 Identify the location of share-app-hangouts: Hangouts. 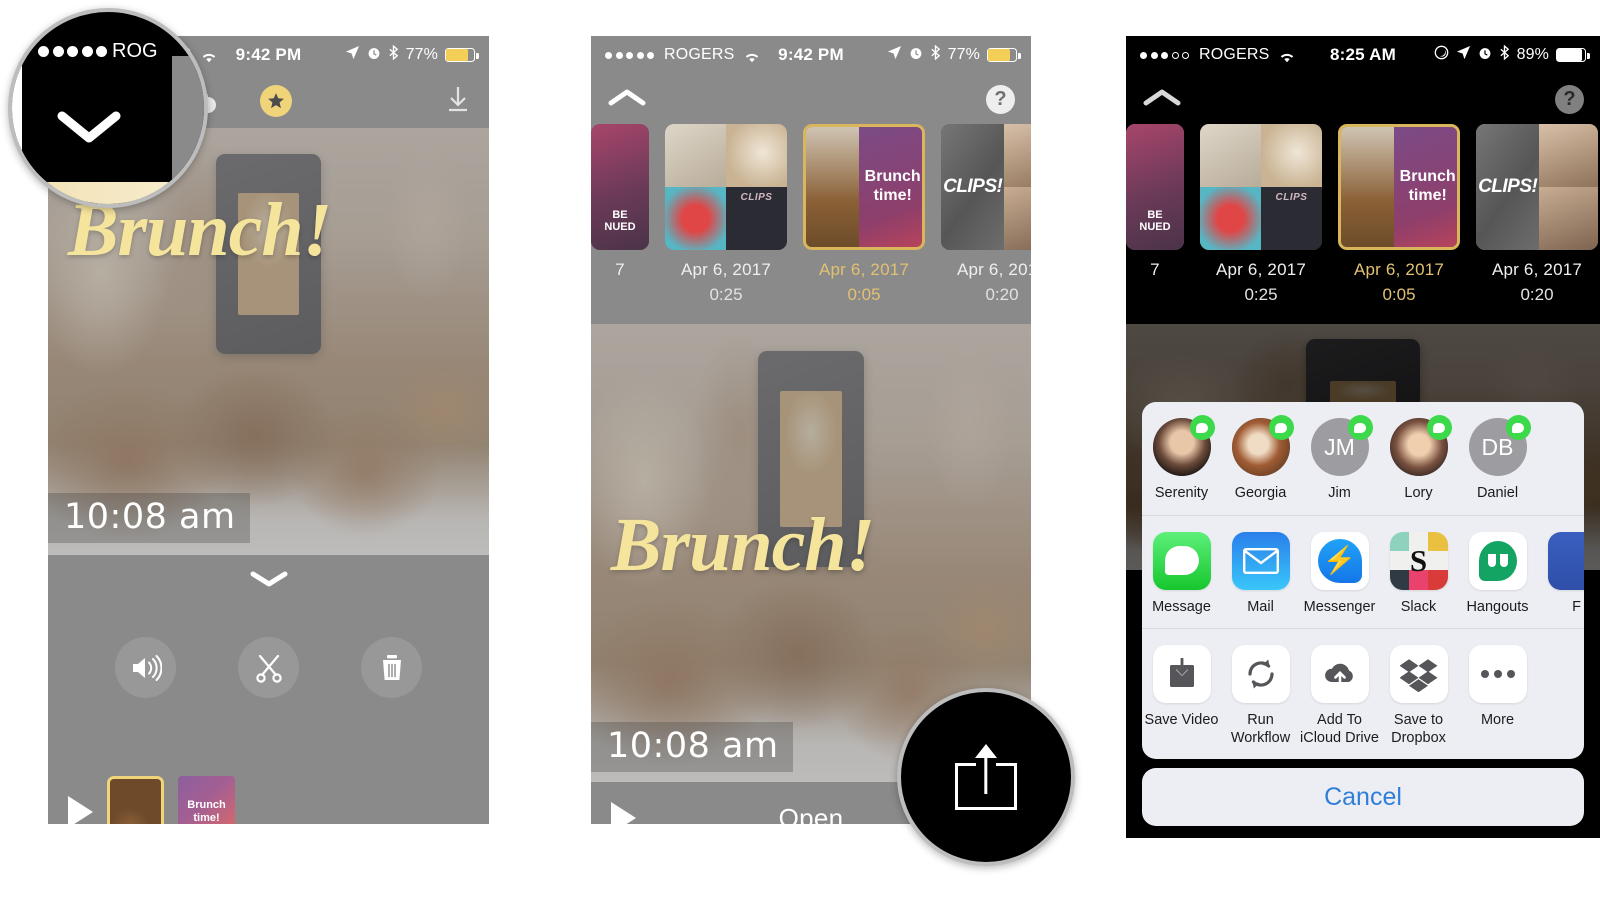
(1497, 573).